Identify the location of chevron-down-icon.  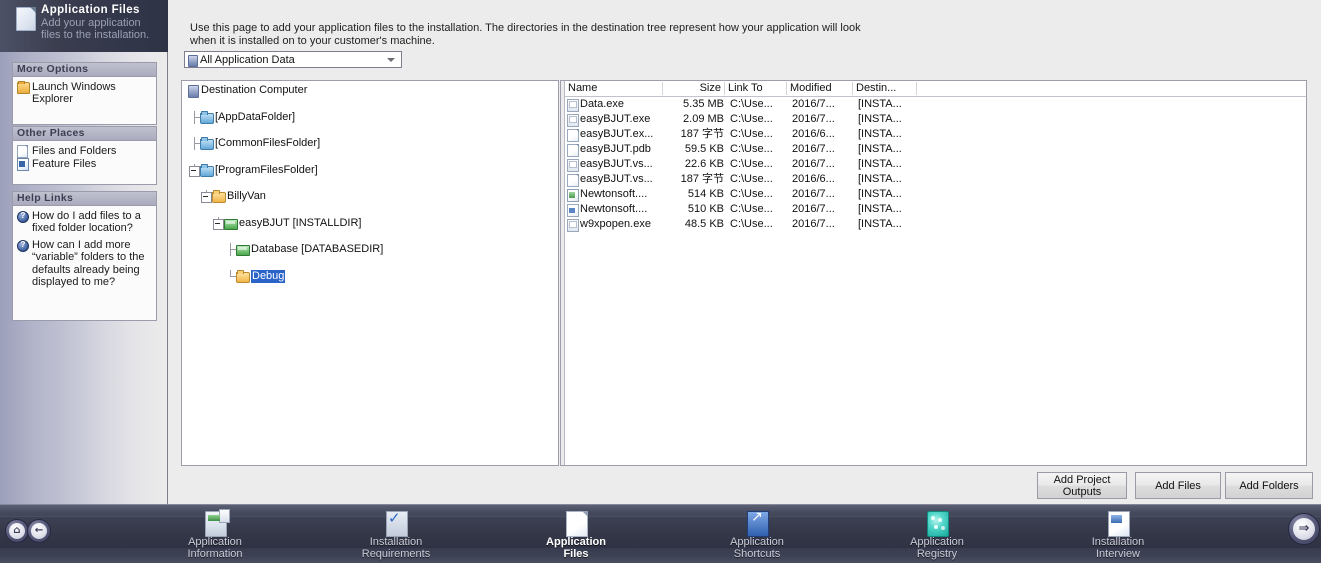
(391, 60).